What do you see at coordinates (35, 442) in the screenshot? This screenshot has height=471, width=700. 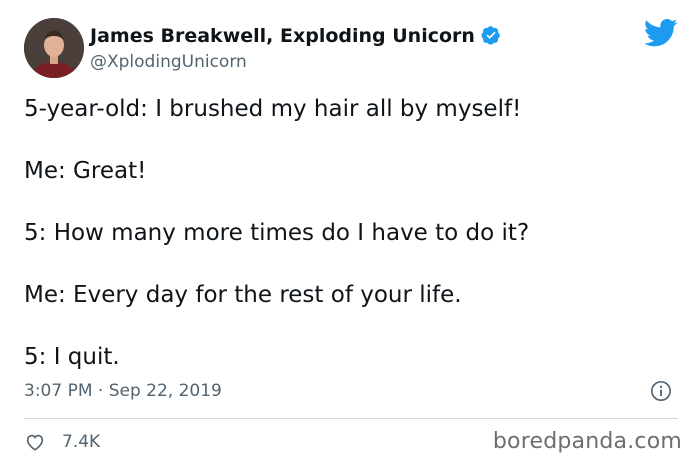 I see `heart-icon` at bounding box center [35, 442].